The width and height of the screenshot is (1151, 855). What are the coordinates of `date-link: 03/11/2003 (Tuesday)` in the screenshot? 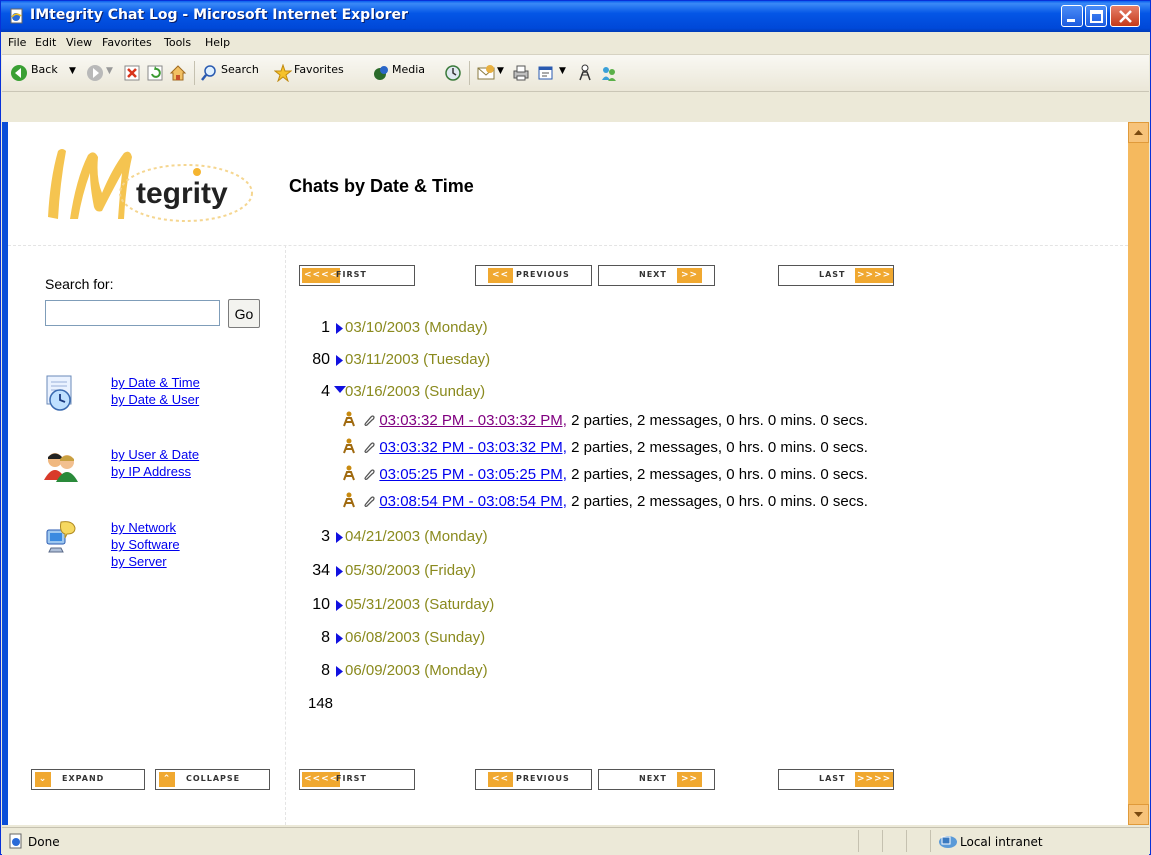 It's located at (417, 359).